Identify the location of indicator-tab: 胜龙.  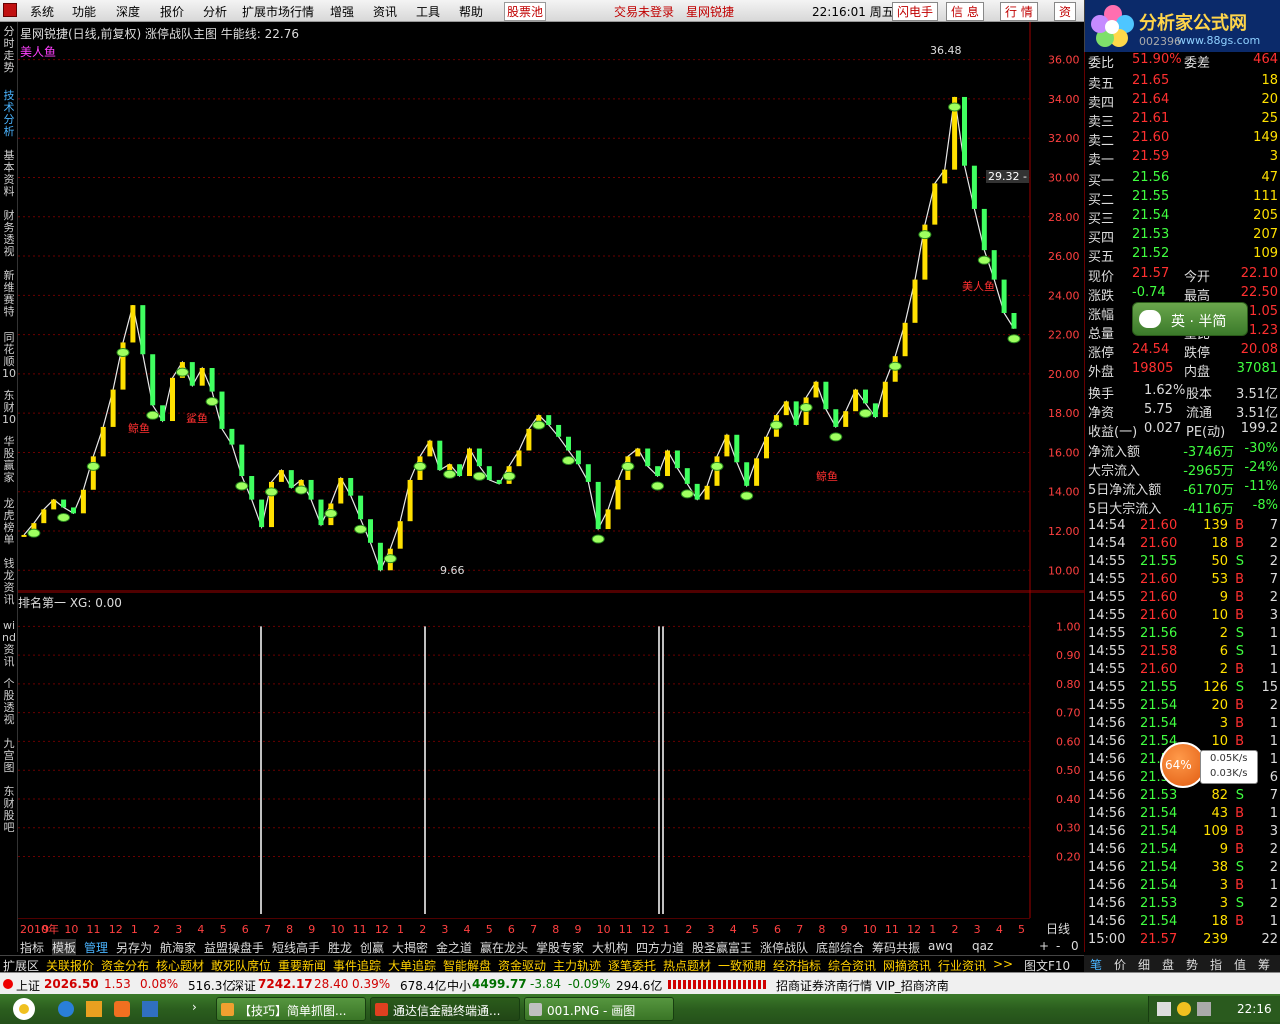
(340, 947).